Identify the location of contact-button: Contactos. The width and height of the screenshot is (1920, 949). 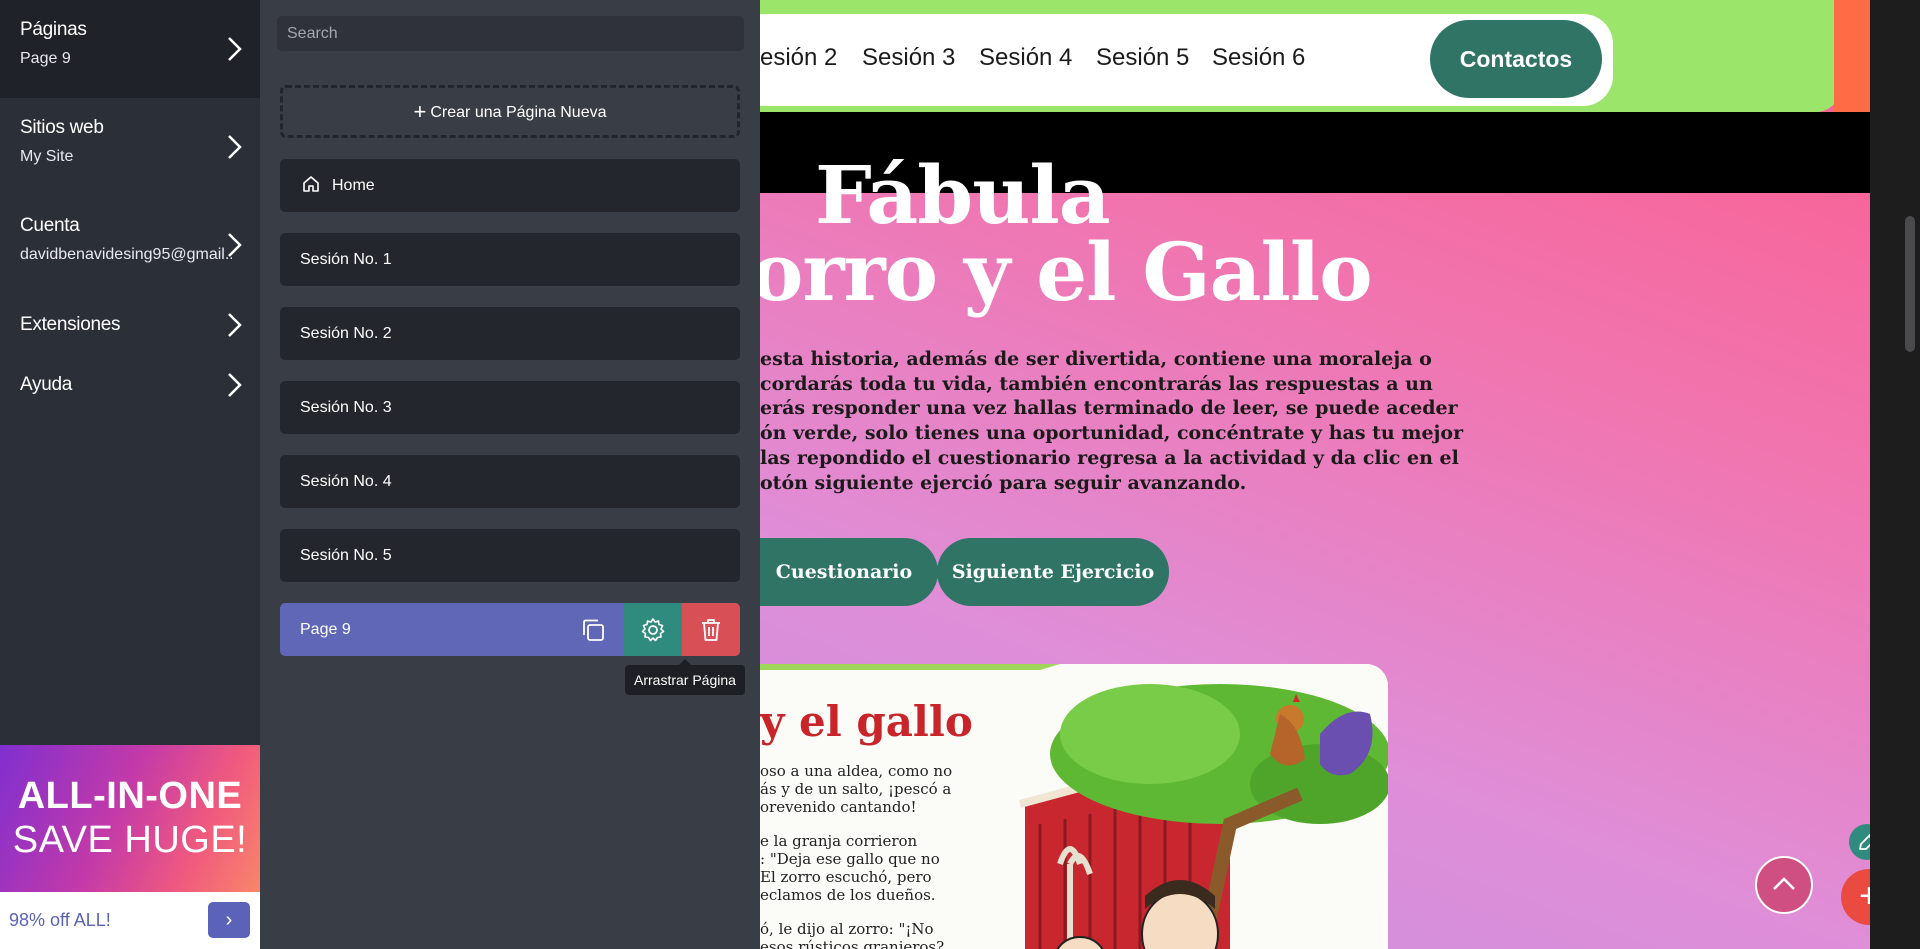
(1516, 59).